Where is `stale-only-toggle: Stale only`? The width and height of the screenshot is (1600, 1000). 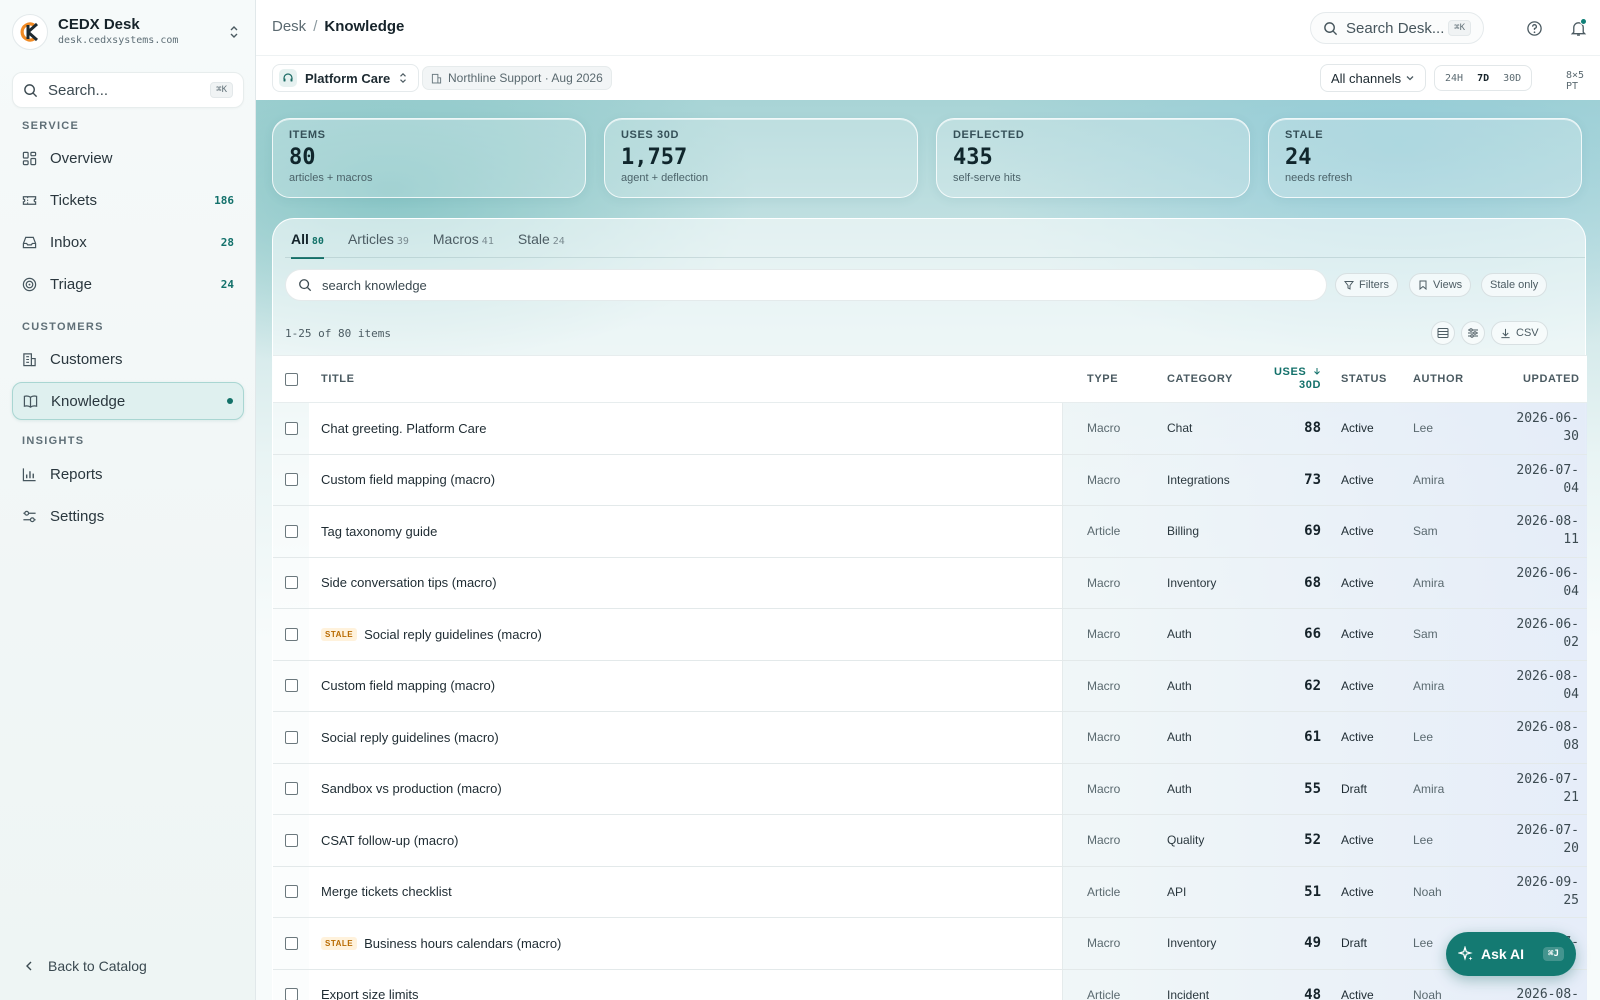 stale-only-toggle: Stale only is located at coordinates (1514, 285).